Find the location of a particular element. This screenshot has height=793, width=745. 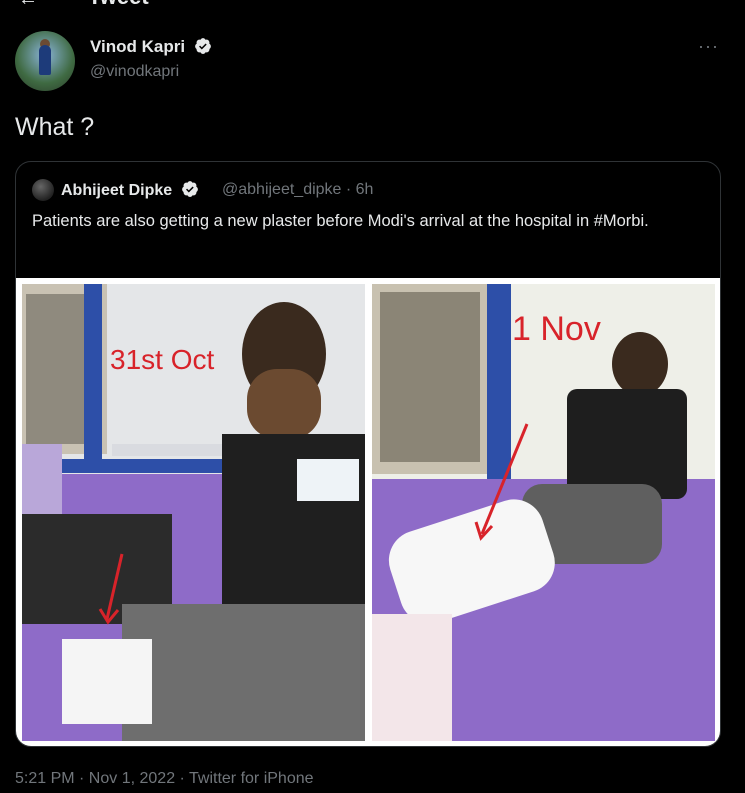

tweet-text: What ? is located at coordinates (55, 127).